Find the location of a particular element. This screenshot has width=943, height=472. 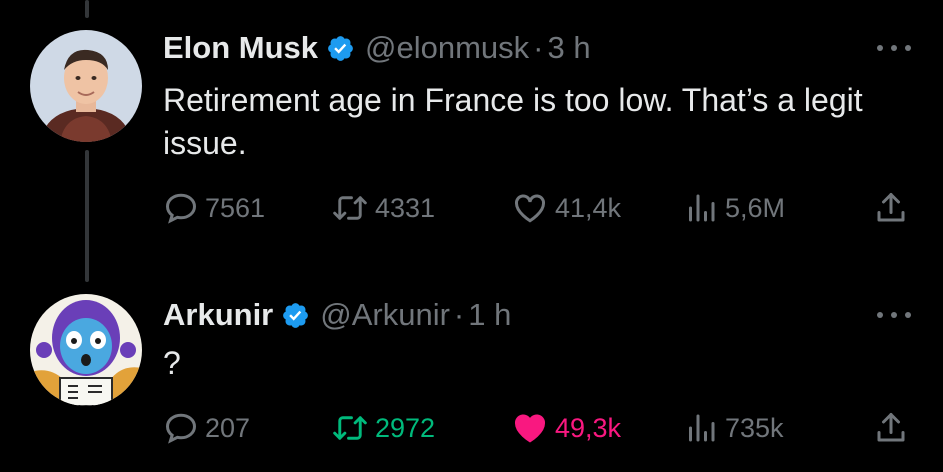

tweet-actions: 207 2972 49,3k 735k is located at coordinates (538, 428).